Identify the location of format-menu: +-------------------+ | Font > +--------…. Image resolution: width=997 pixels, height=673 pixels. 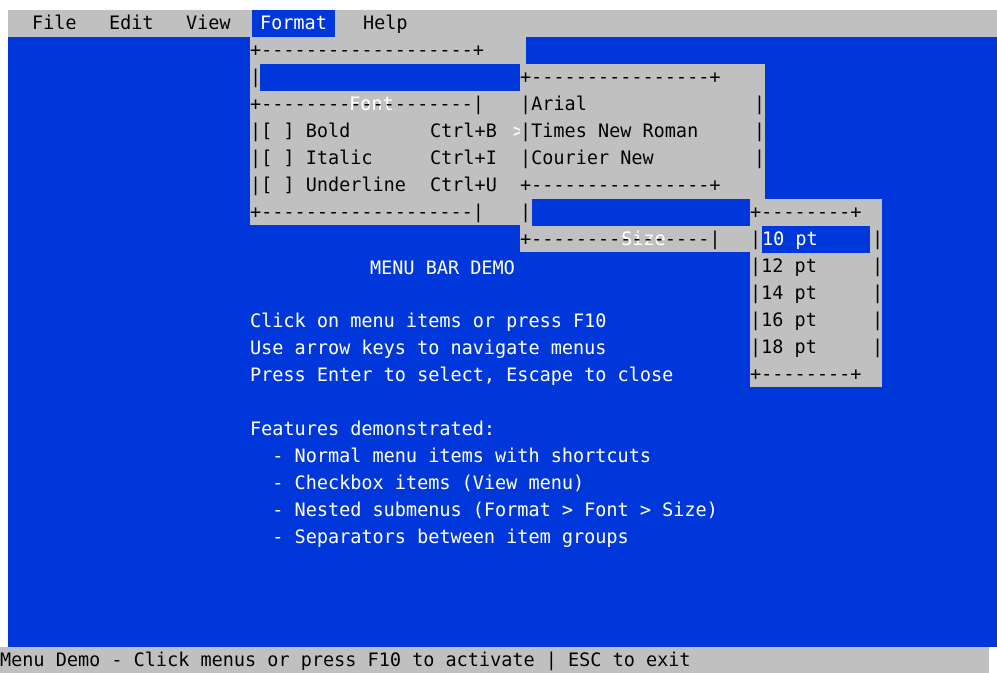
(388, 131).